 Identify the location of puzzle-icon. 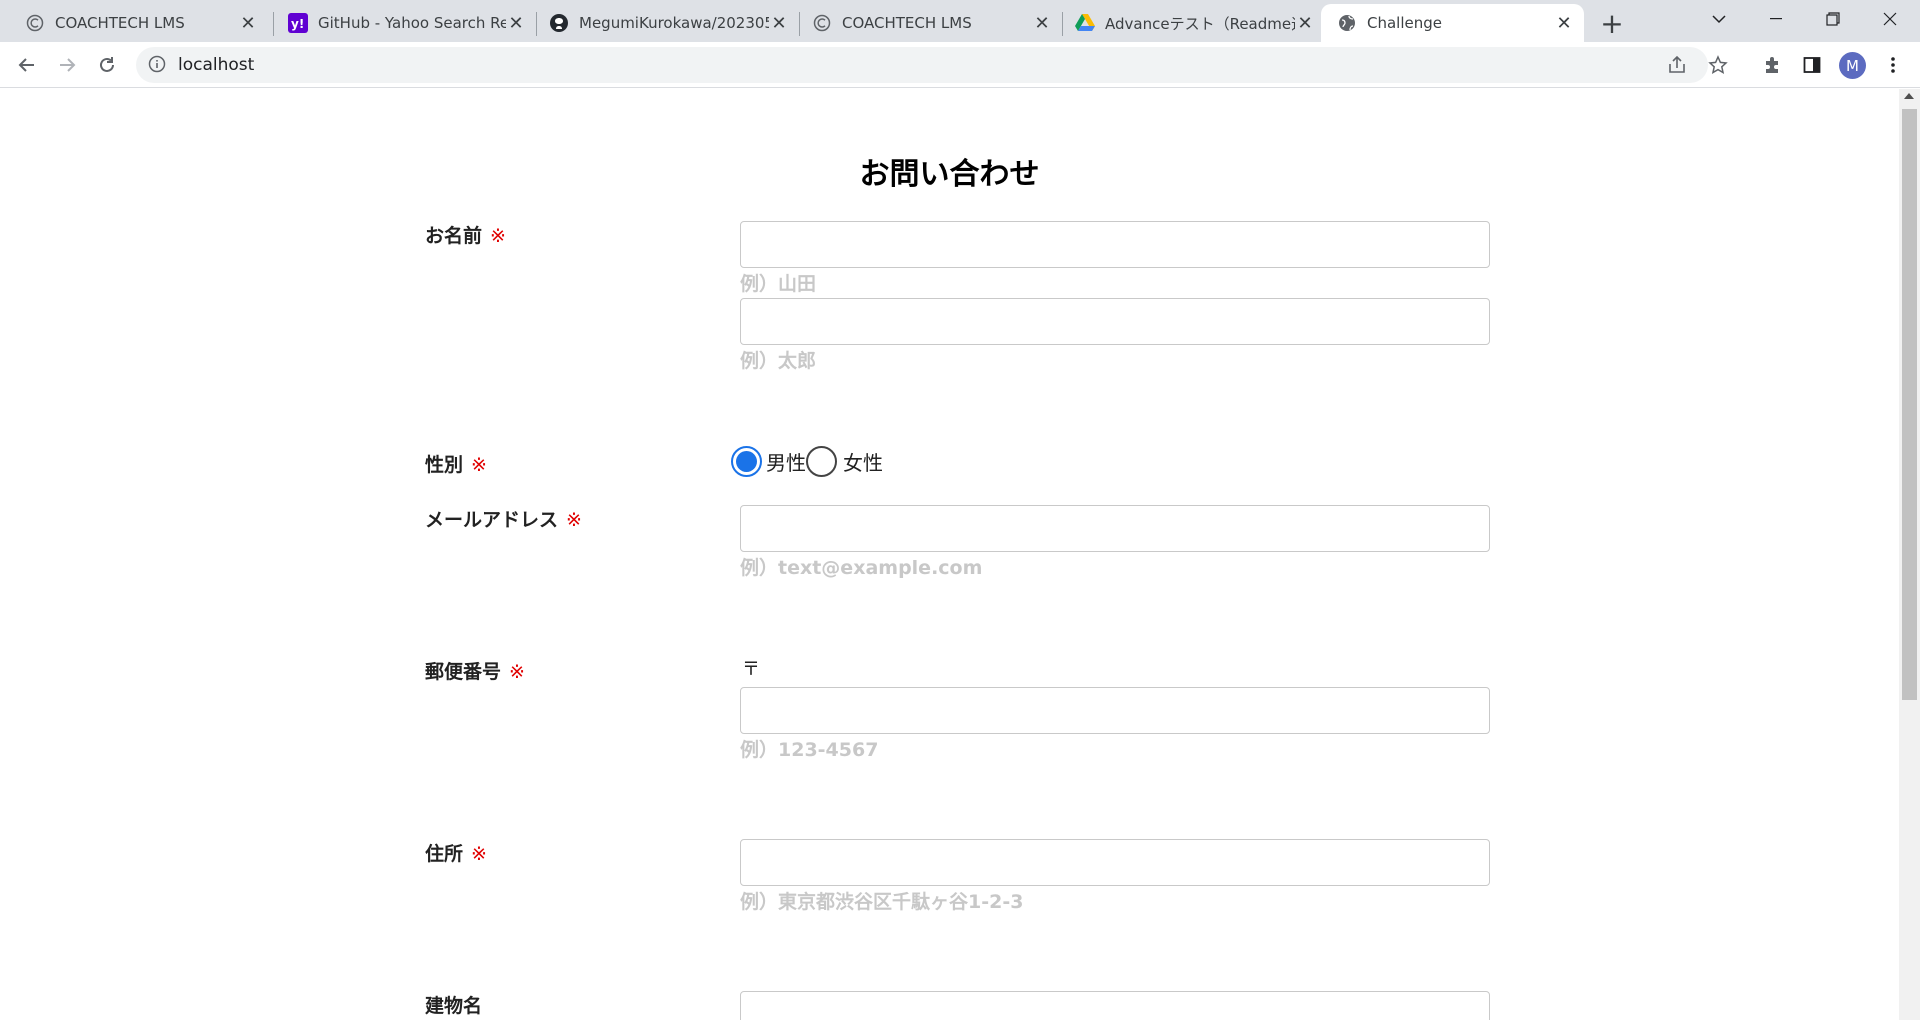
(1772, 65).